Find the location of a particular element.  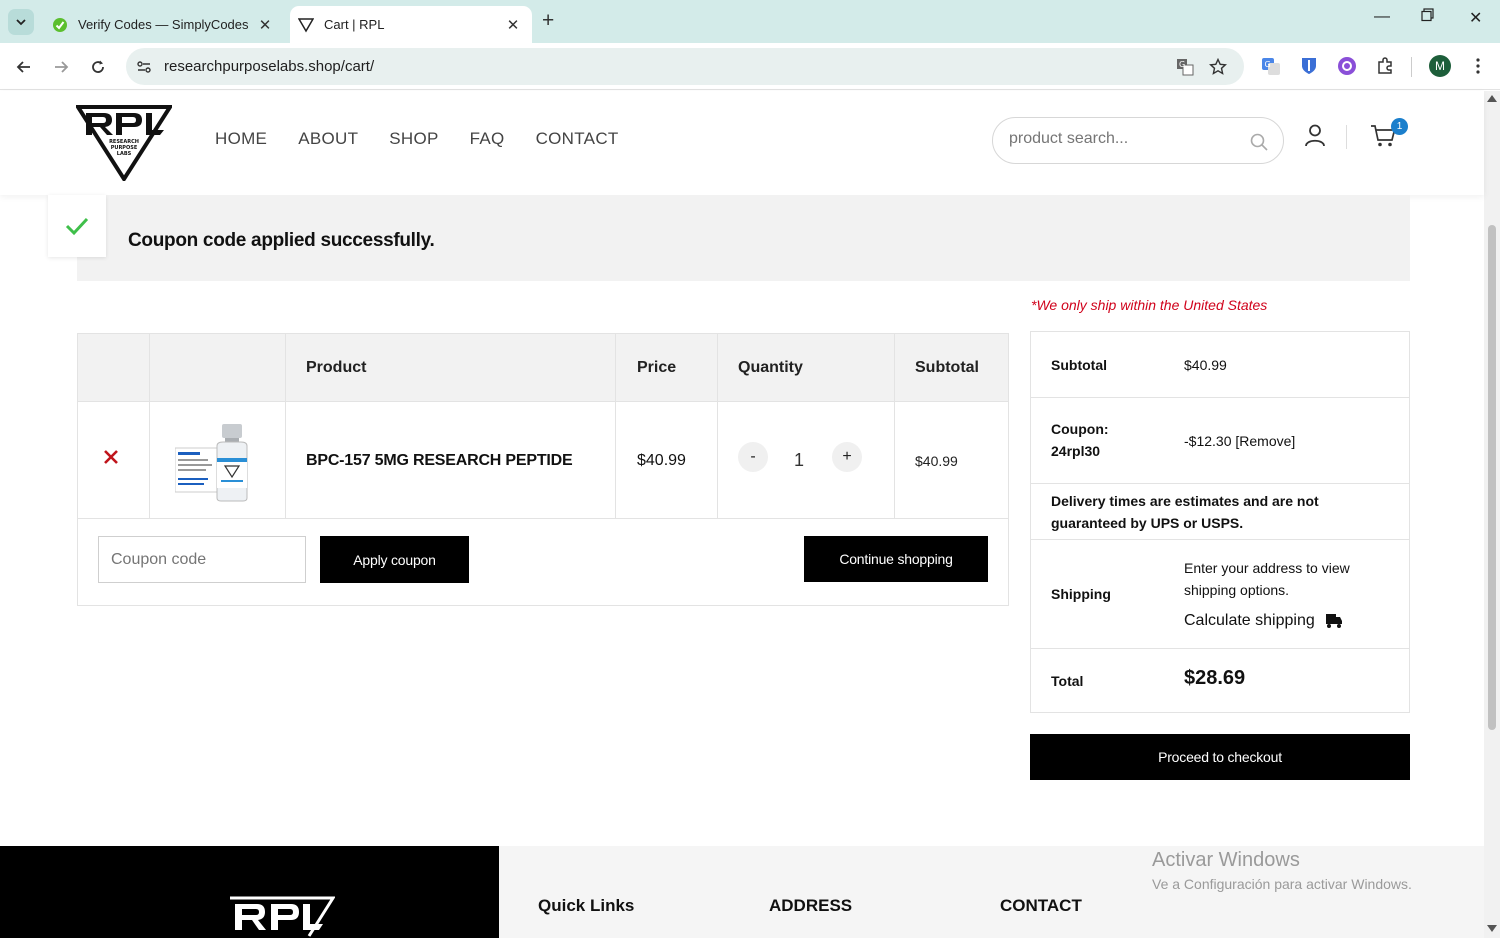

nav-home: HOME is located at coordinates (241, 139).